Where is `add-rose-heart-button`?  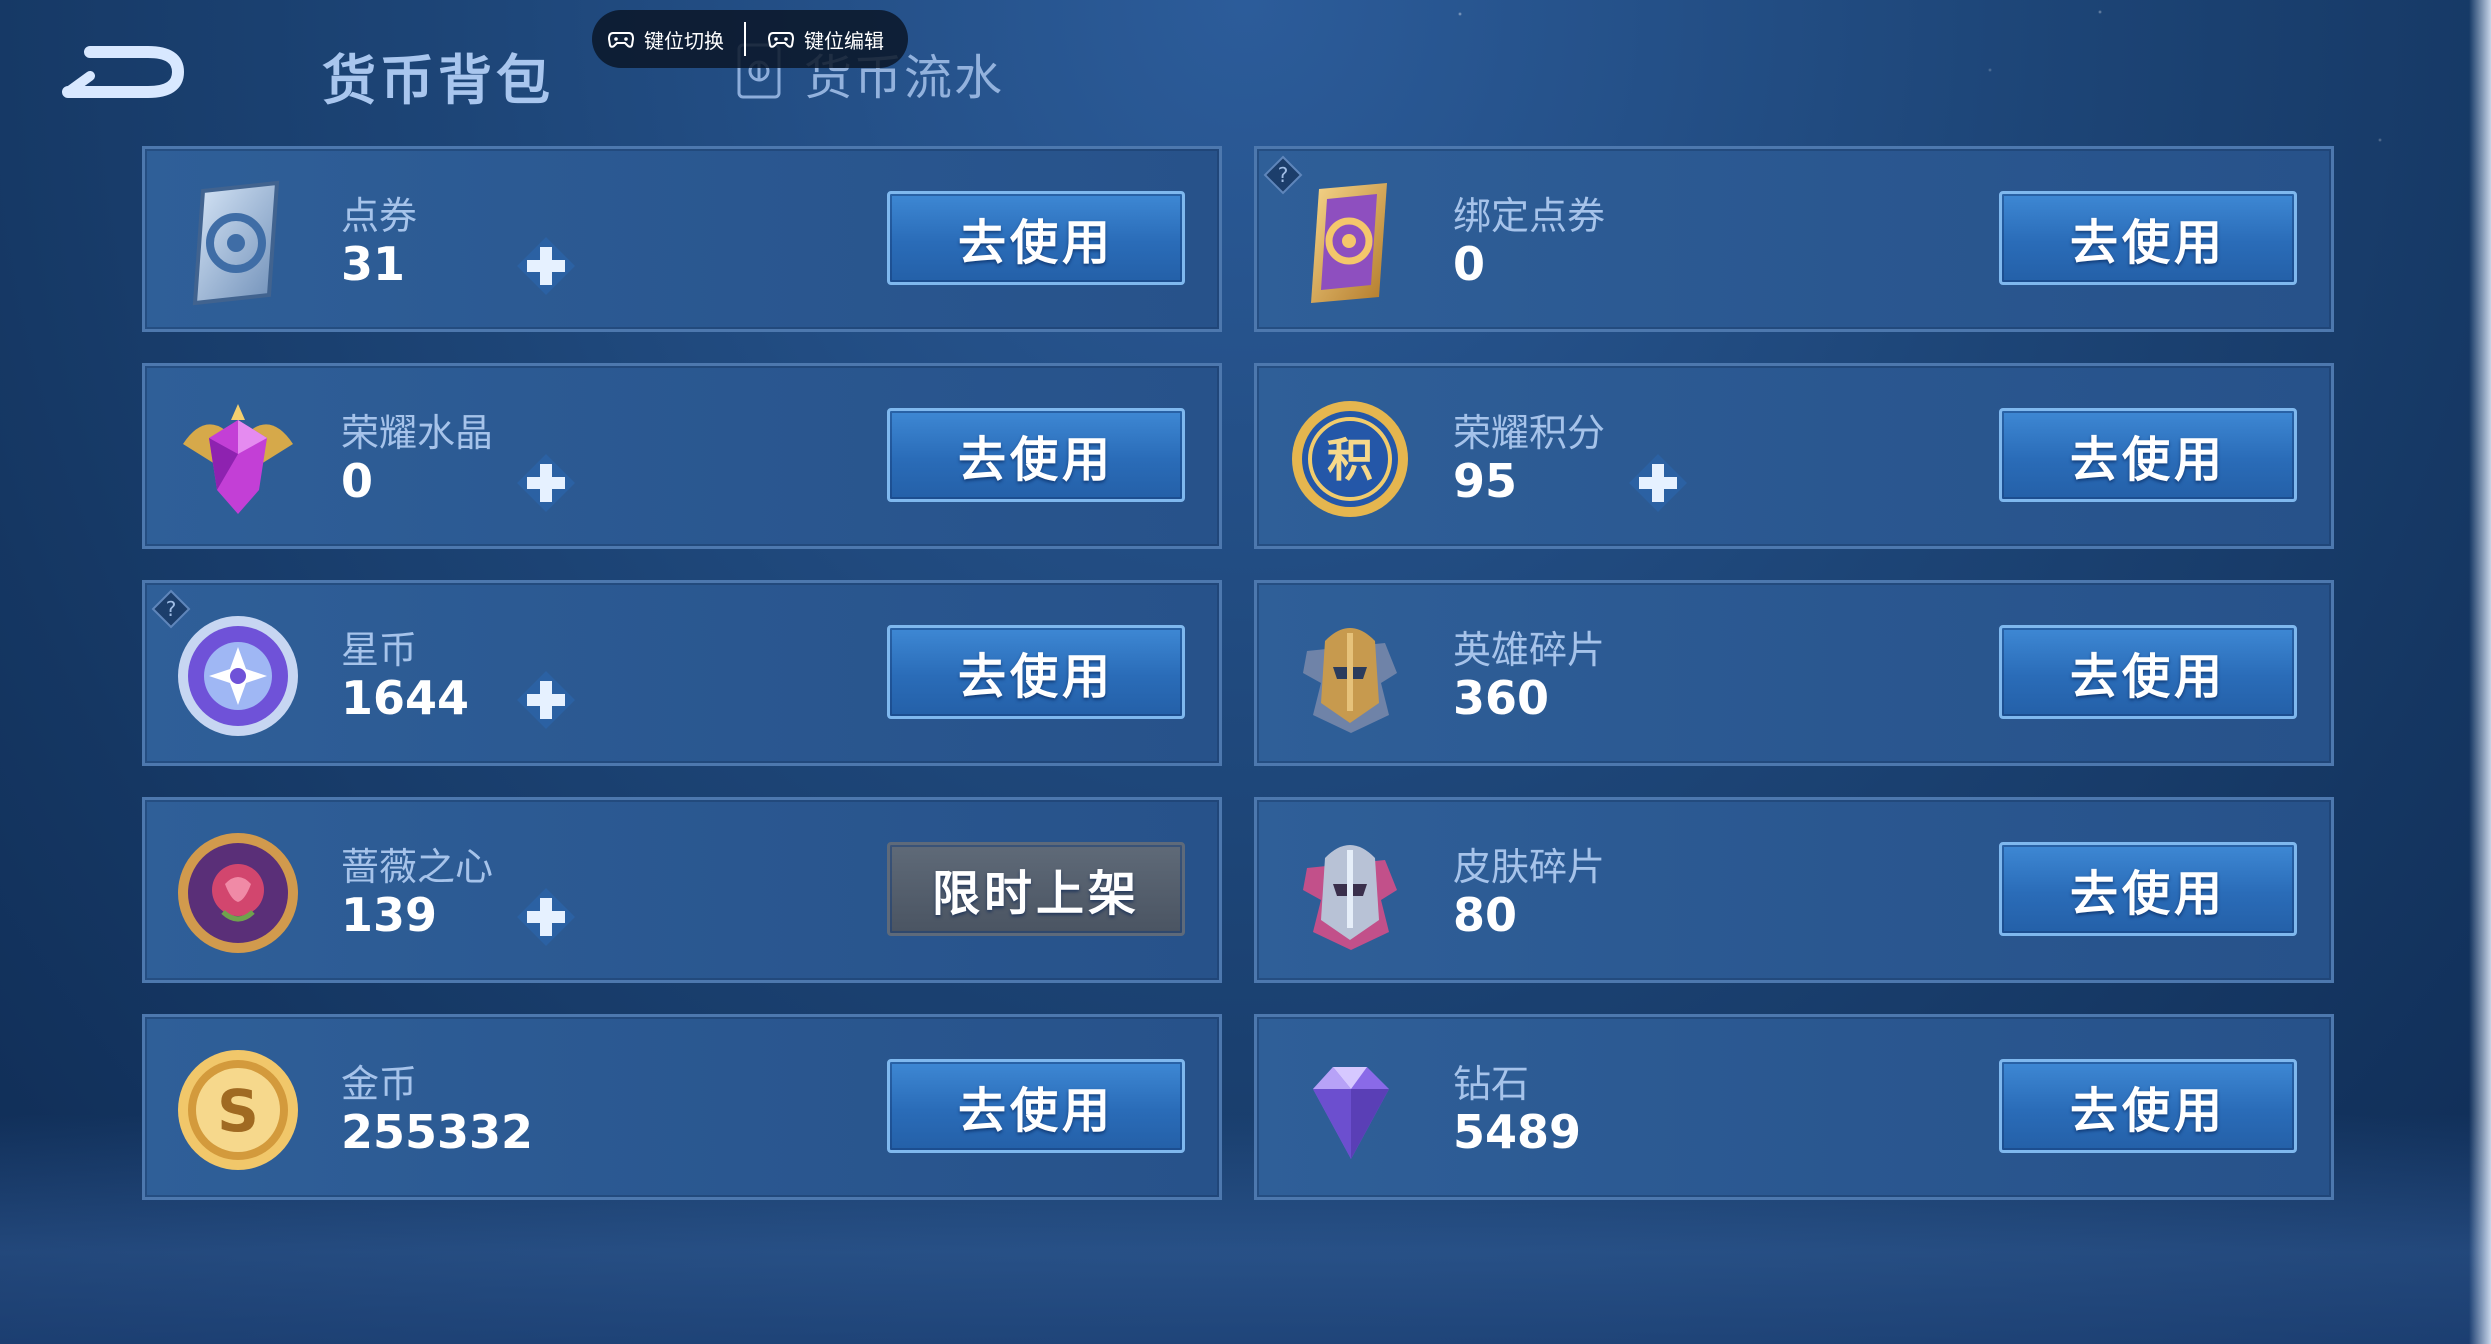 add-rose-heart-button is located at coordinates (546, 917).